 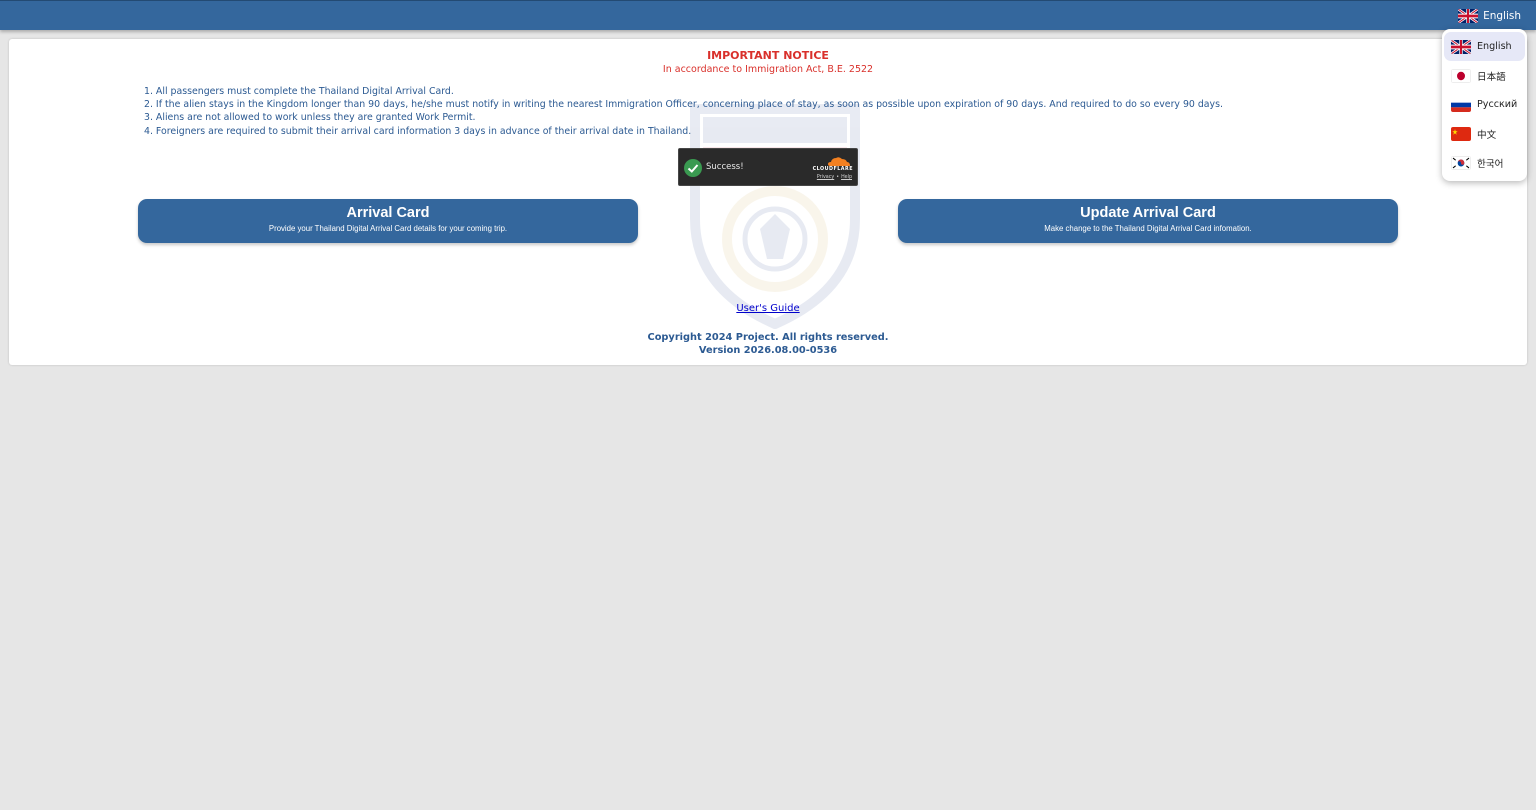 What do you see at coordinates (768, 55) in the screenshot?
I see `notice-title: IMPORTANT NOTICE` at bounding box center [768, 55].